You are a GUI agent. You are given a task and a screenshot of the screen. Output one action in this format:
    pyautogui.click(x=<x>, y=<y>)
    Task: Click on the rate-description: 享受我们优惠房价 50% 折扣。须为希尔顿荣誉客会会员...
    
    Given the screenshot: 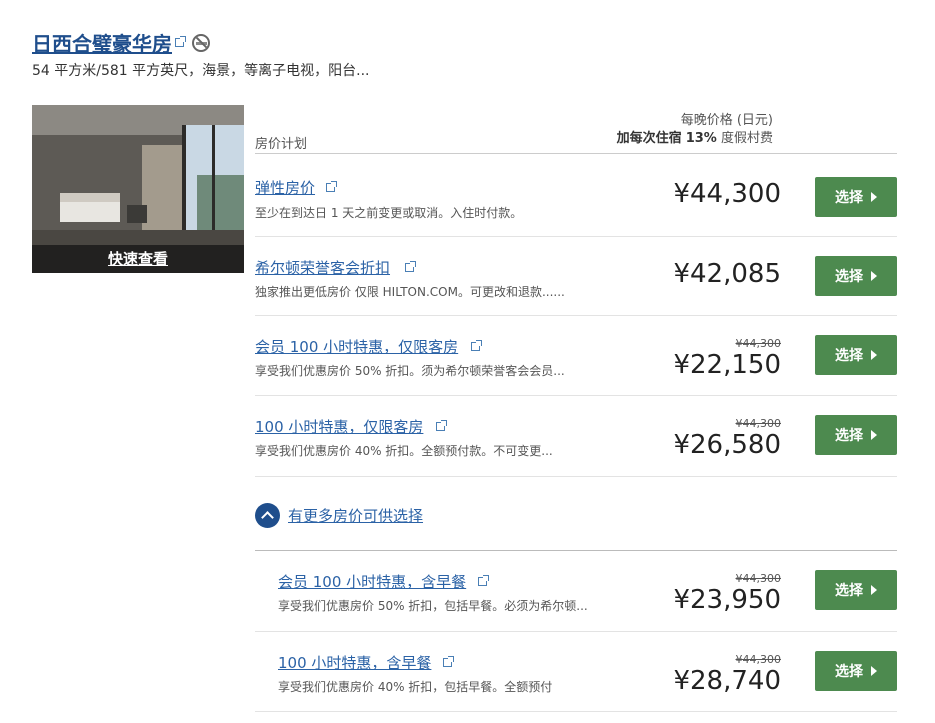 What is the action you would take?
    pyautogui.click(x=410, y=371)
    